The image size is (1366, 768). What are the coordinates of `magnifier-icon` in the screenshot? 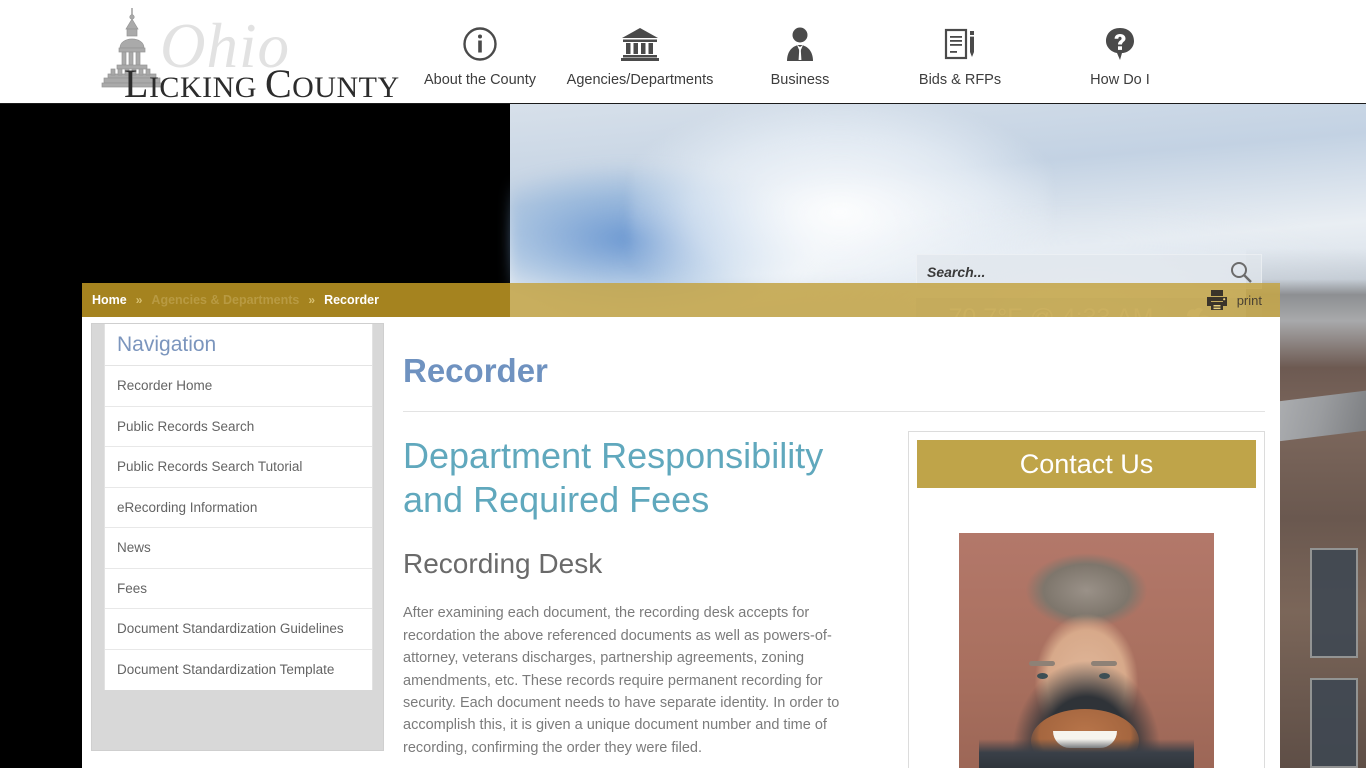 It's located at (1241, 272).